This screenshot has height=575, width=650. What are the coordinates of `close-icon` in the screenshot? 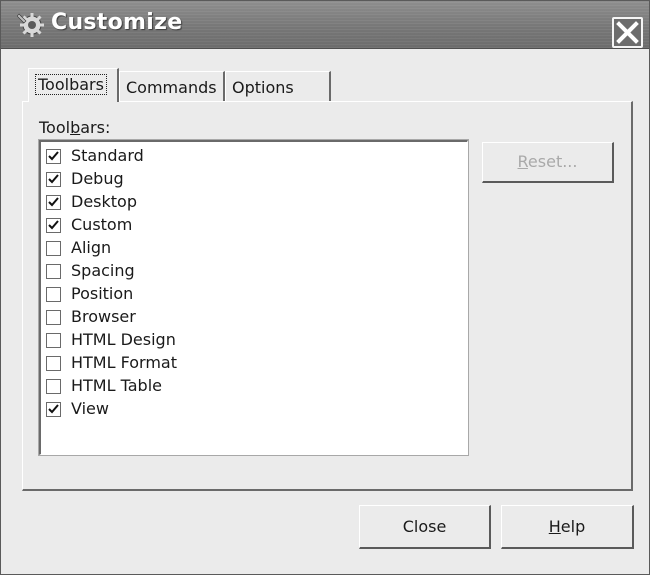 It's located at (627, 32).